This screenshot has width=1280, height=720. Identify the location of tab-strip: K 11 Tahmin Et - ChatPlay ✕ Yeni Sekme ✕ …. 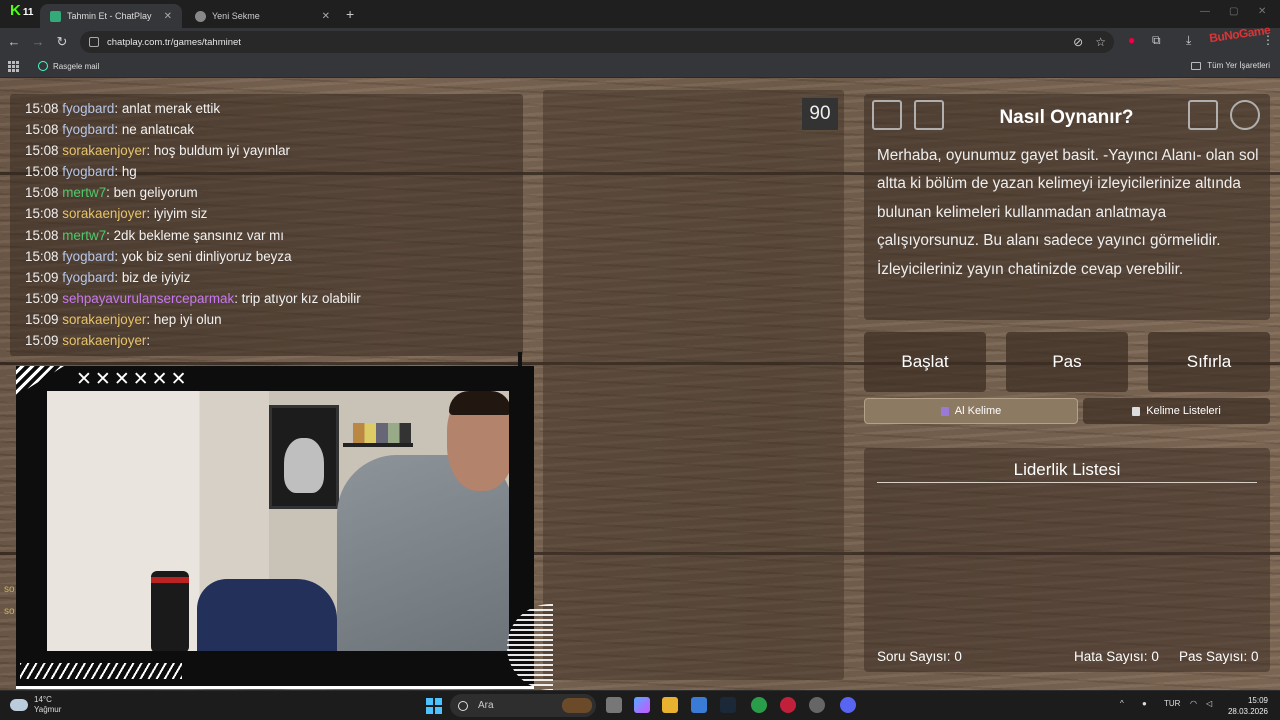
(640, 14).